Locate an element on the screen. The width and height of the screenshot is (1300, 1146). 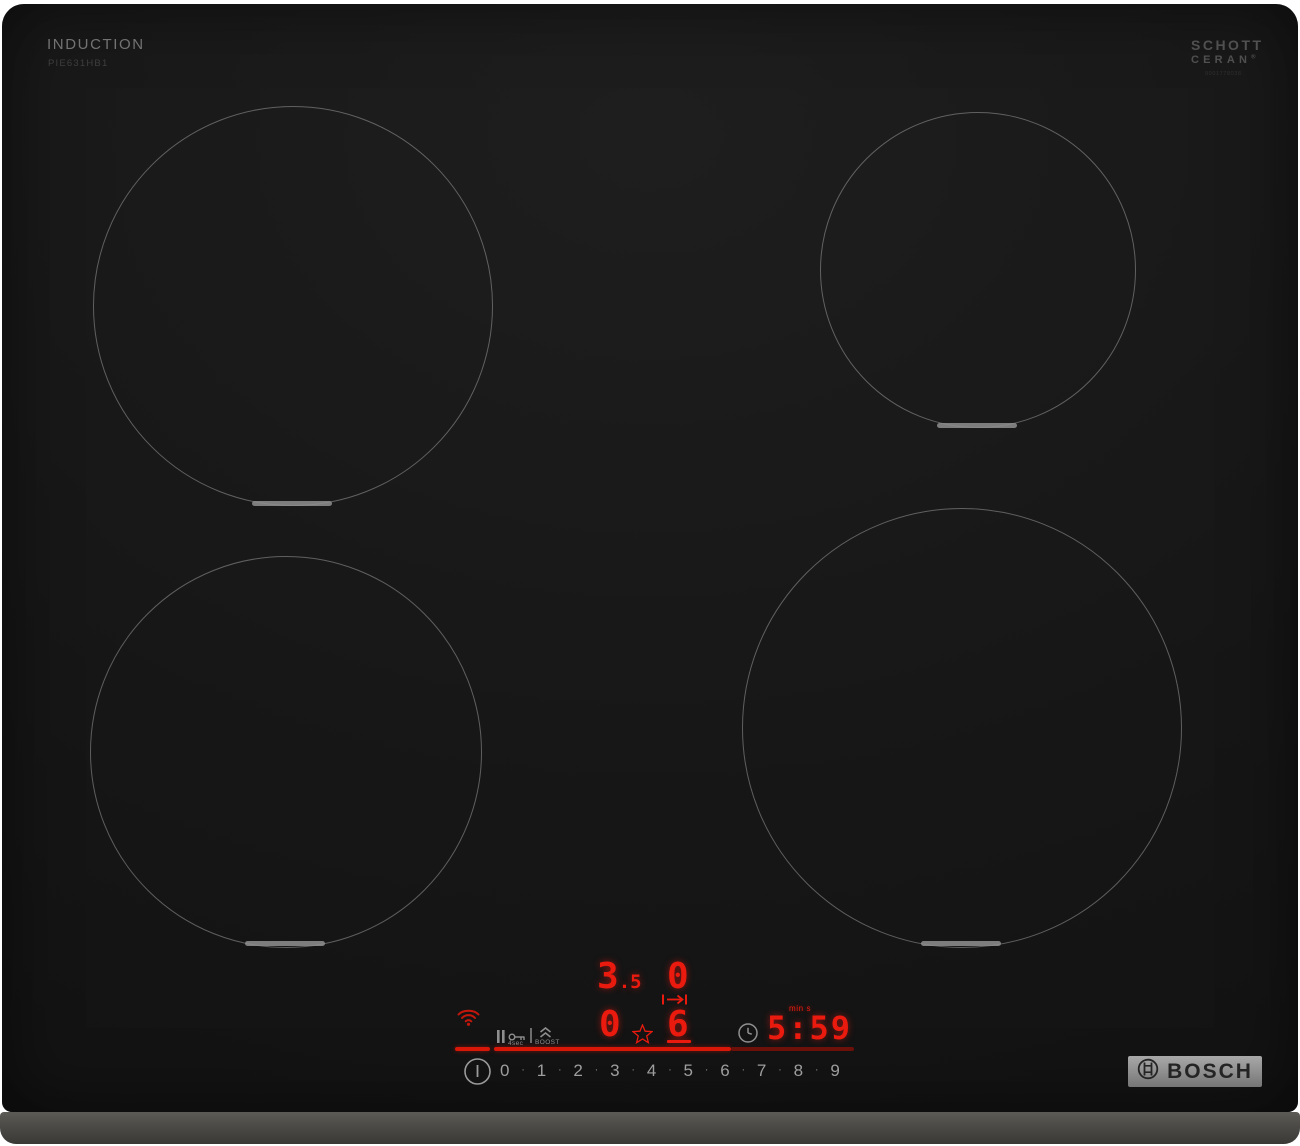
slider-indicator-active is located at coordinates (612, 1049).